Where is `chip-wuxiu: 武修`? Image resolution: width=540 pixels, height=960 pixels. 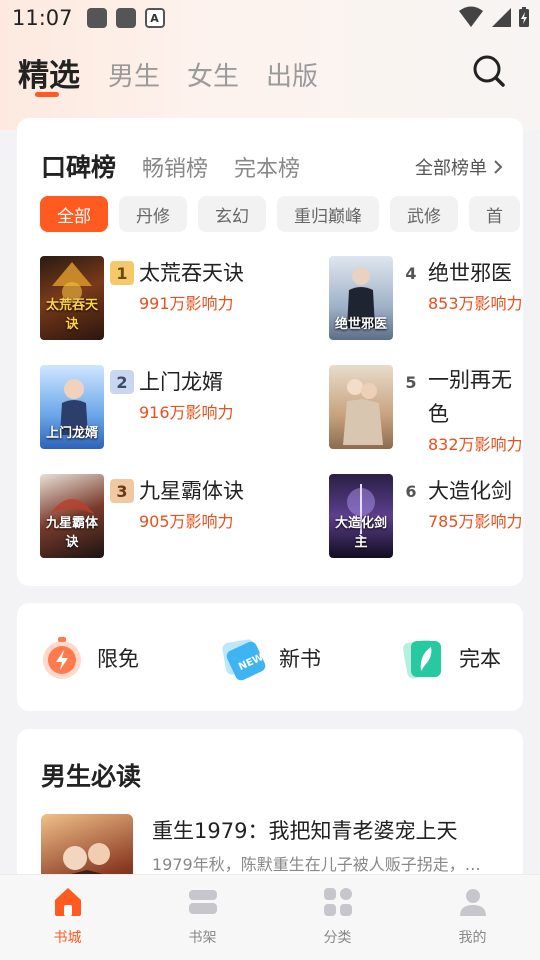 chip-wuxiu: 武修 is located at coordinates (424, 214).